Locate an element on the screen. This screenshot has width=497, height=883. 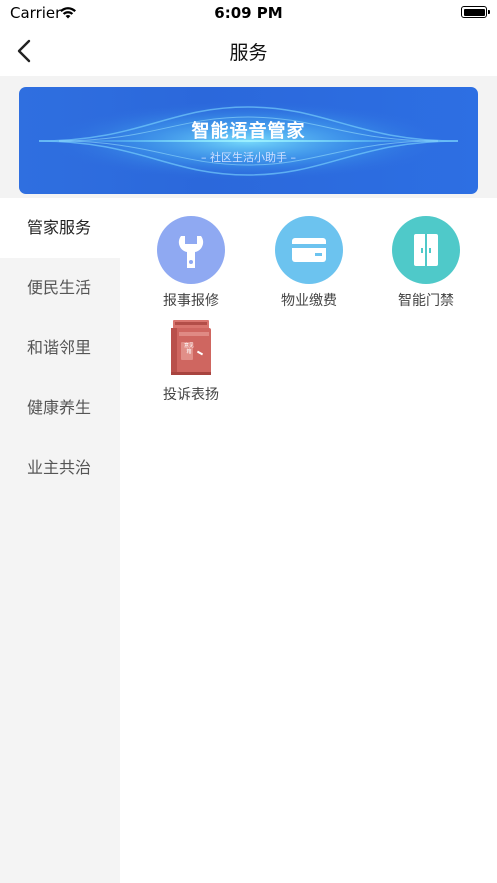
status-bar: Carrier 6:09 PM is located at coordinates (248, 13).